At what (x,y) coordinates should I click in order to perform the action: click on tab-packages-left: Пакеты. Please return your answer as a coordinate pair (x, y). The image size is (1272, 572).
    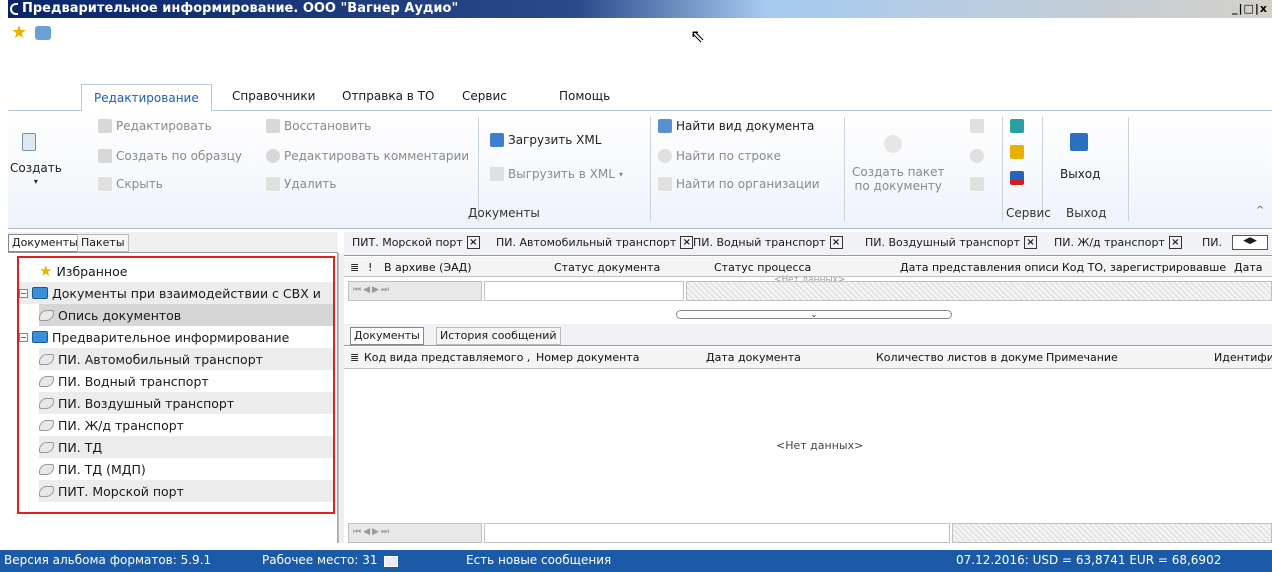
    Looking at the image, I should click on (103, 243).